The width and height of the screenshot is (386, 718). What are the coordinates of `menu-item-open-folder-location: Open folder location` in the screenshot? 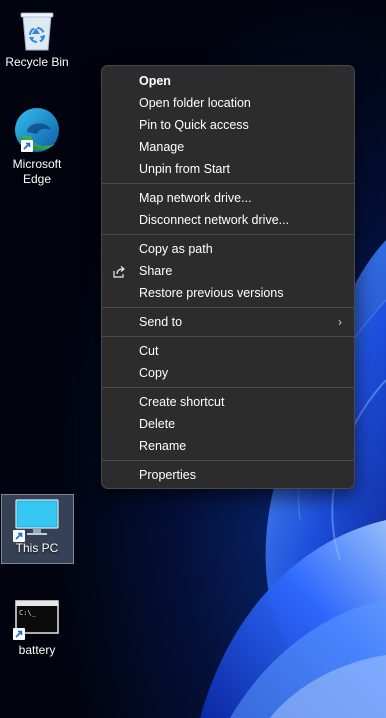 It's located at (228, 103).